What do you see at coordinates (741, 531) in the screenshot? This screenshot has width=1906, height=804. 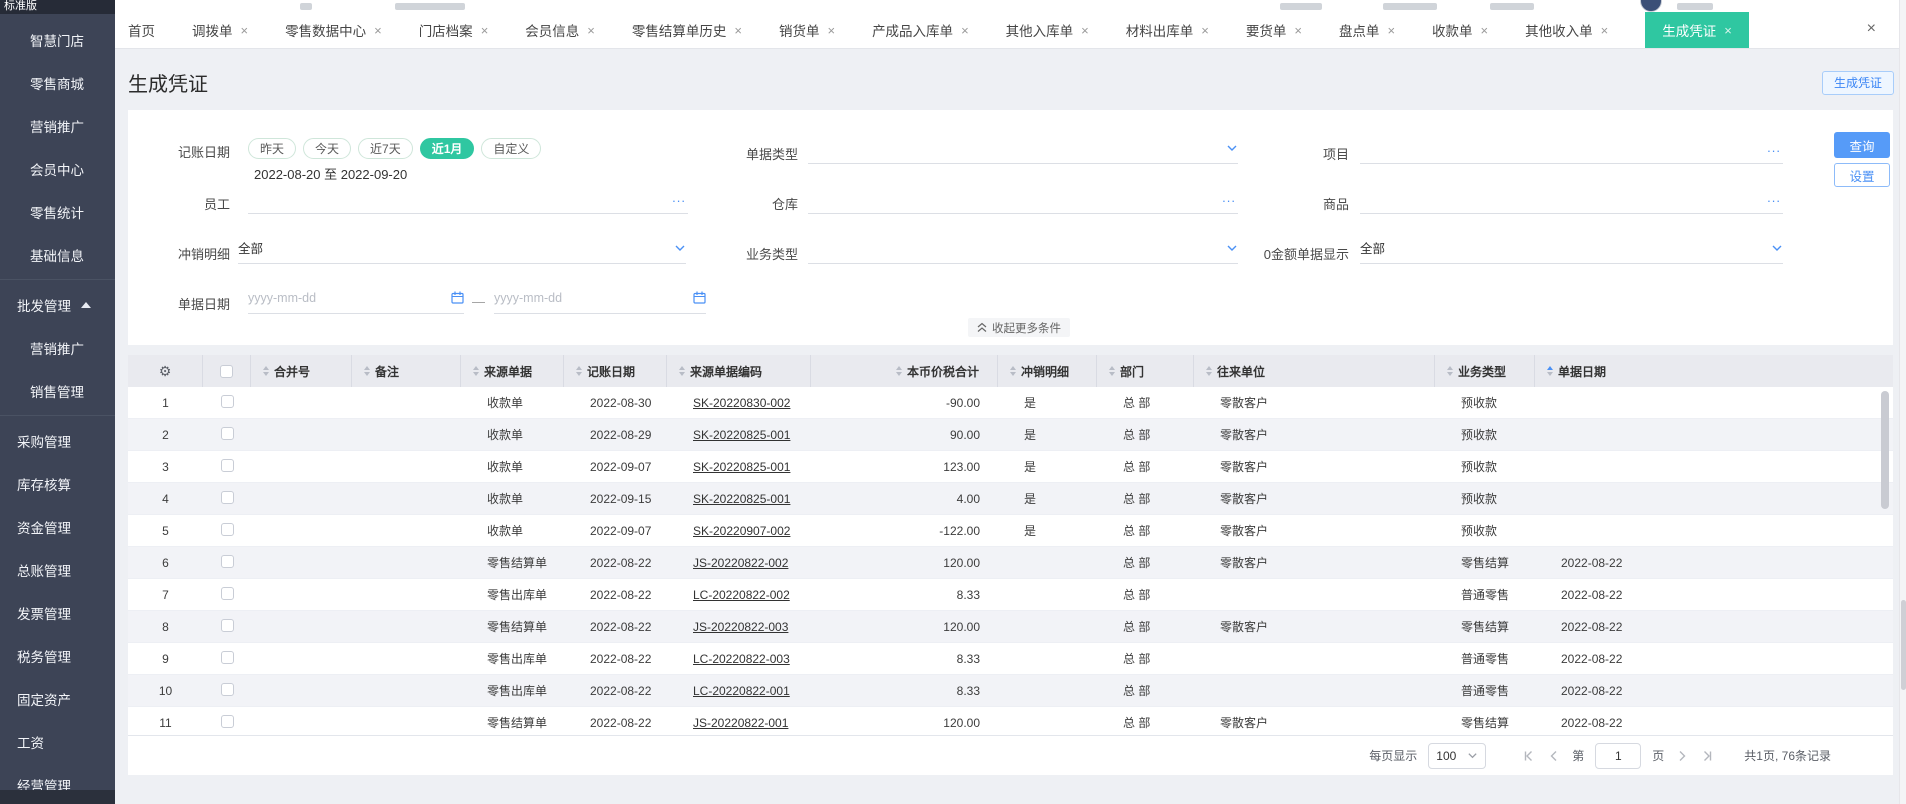 I see `source-doc-link: SK-20220907-002` at bounding box center [741, 531].